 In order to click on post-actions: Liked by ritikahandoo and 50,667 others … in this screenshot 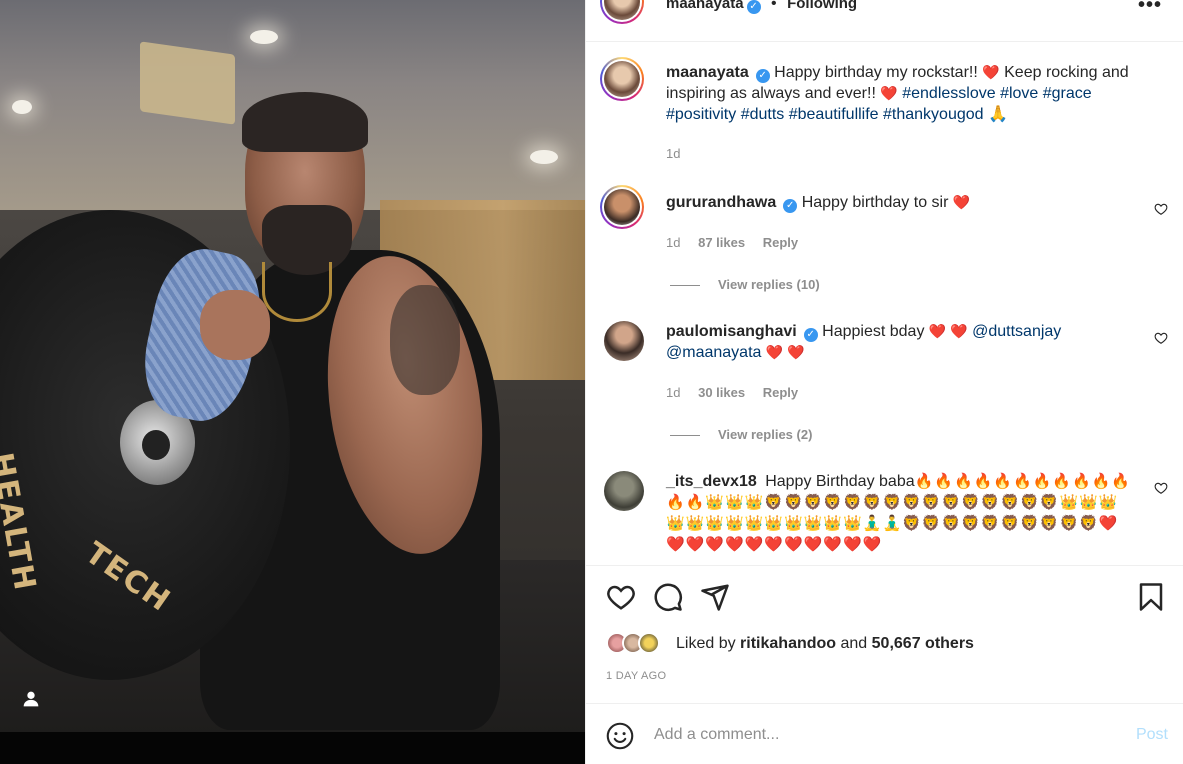, I will do `click(884, 634)`.